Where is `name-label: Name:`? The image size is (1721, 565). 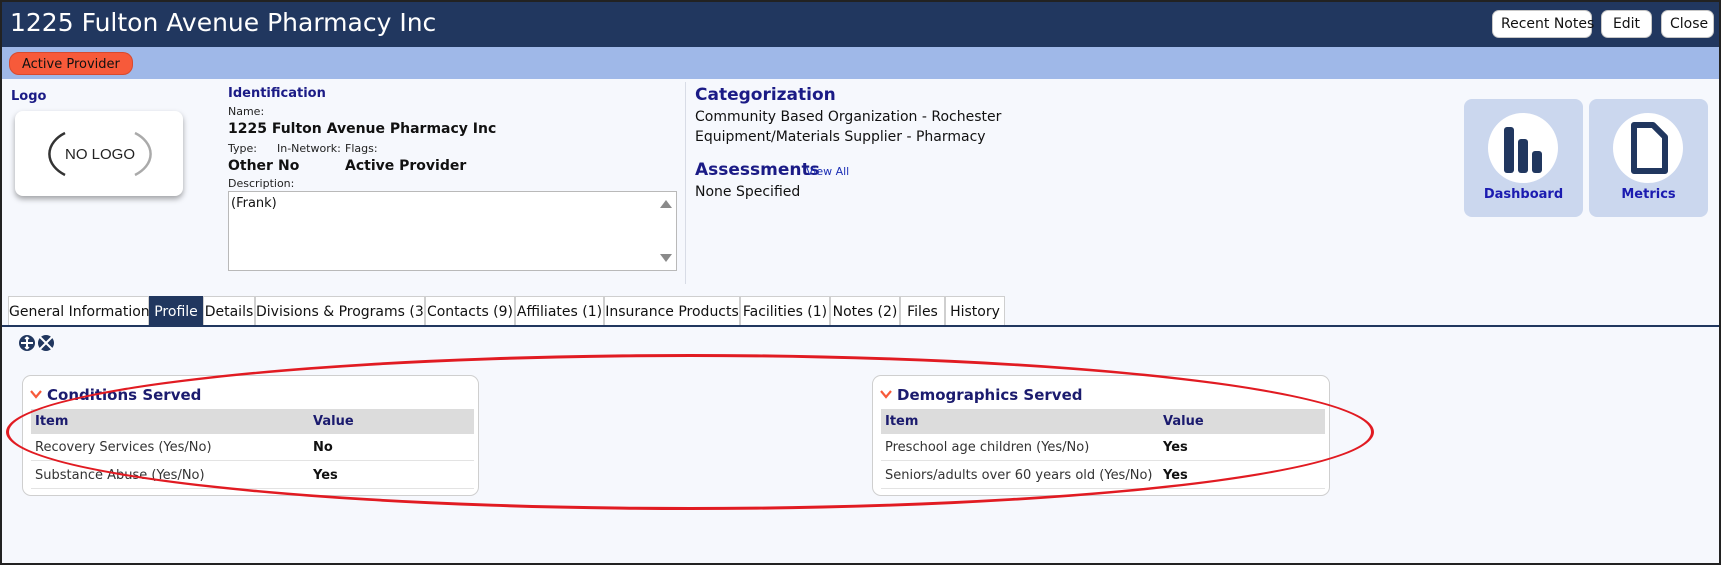 name-label: Name: is located at coordinates (246, 111).